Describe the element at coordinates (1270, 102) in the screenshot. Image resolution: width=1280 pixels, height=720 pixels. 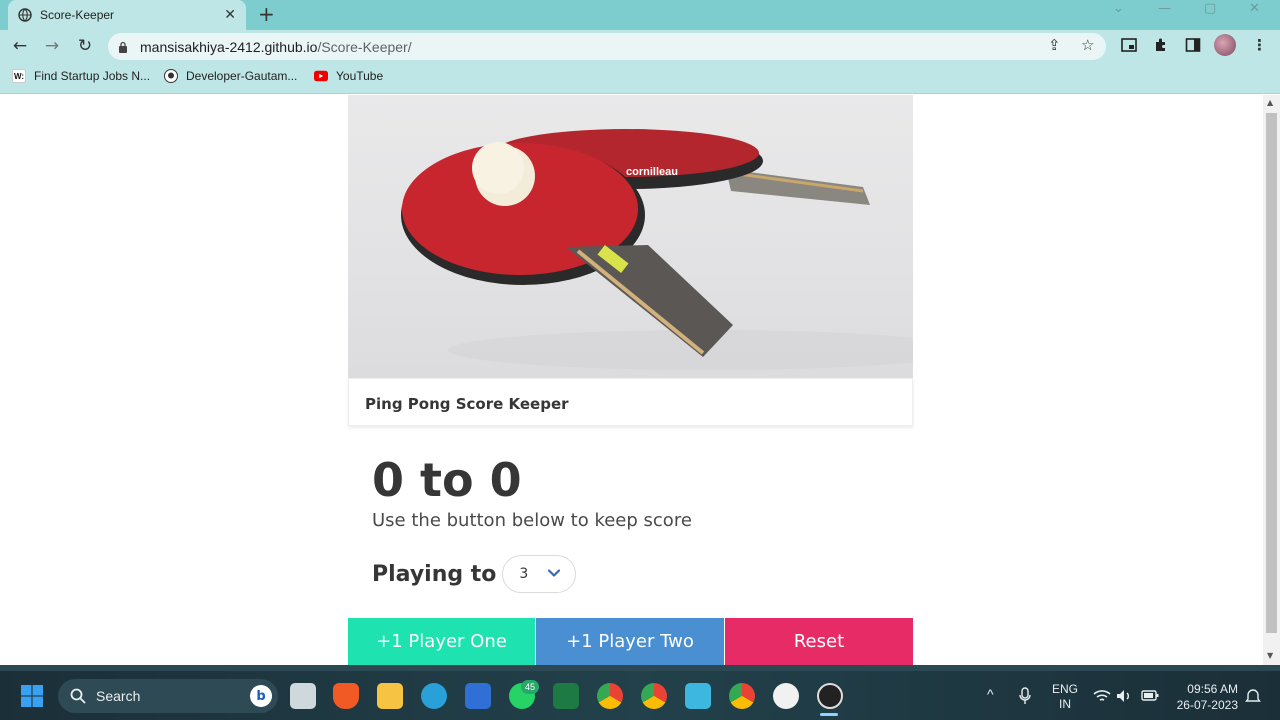
I see `scroll-up-arrow-icon: ▲` at that location.